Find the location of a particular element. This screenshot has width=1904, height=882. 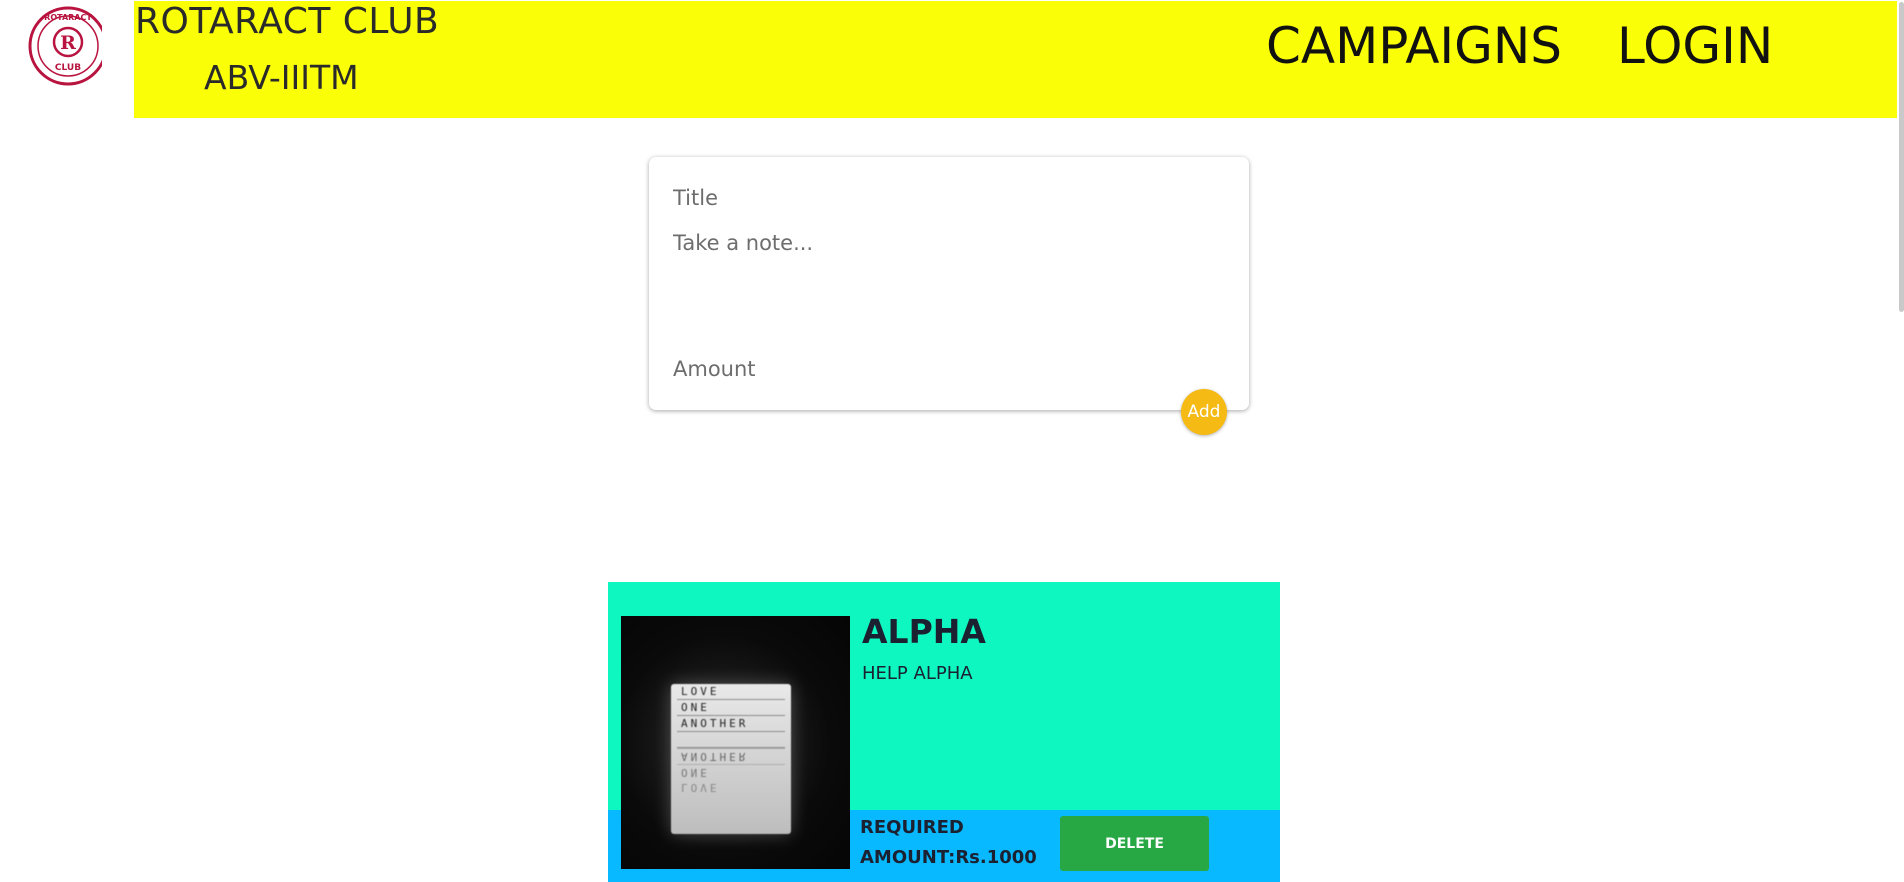

rotaract-logo-icon: R ROTARACT CLUB is located at coordinates (68, 46).